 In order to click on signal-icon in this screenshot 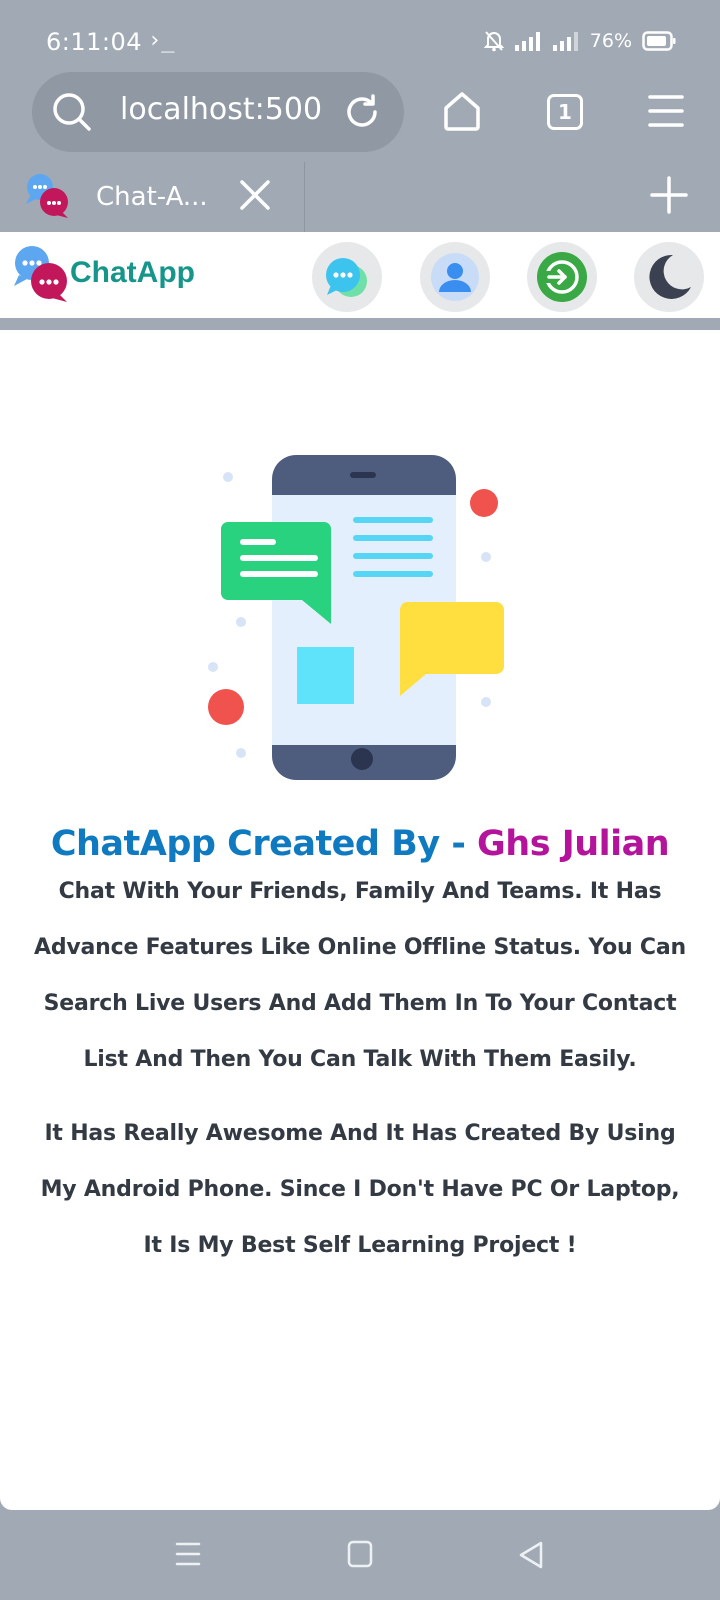, I will do `click(527, 41)`.